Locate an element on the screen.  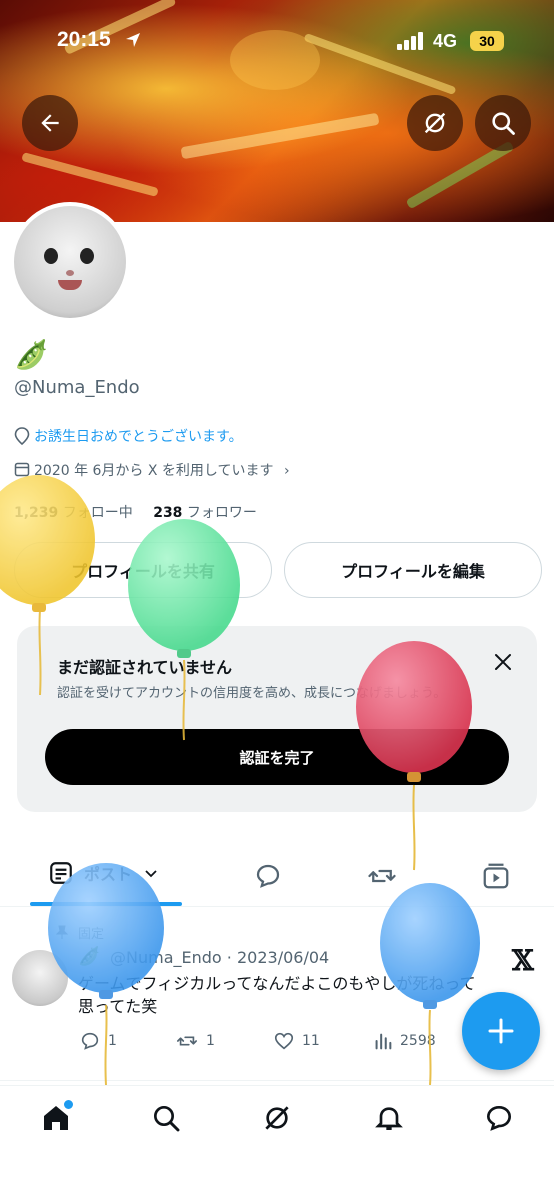
pin-icon is located at coordinates (62, 932).